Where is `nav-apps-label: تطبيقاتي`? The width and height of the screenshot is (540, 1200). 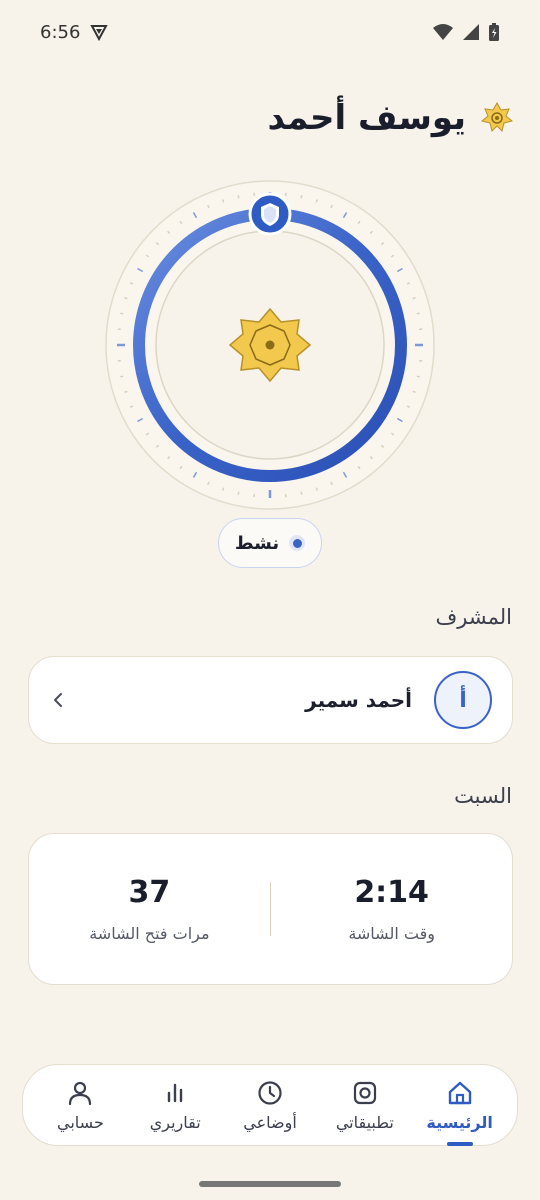
nav-apps-label: تطبيقاتي is located at coordinates (364, 1122).